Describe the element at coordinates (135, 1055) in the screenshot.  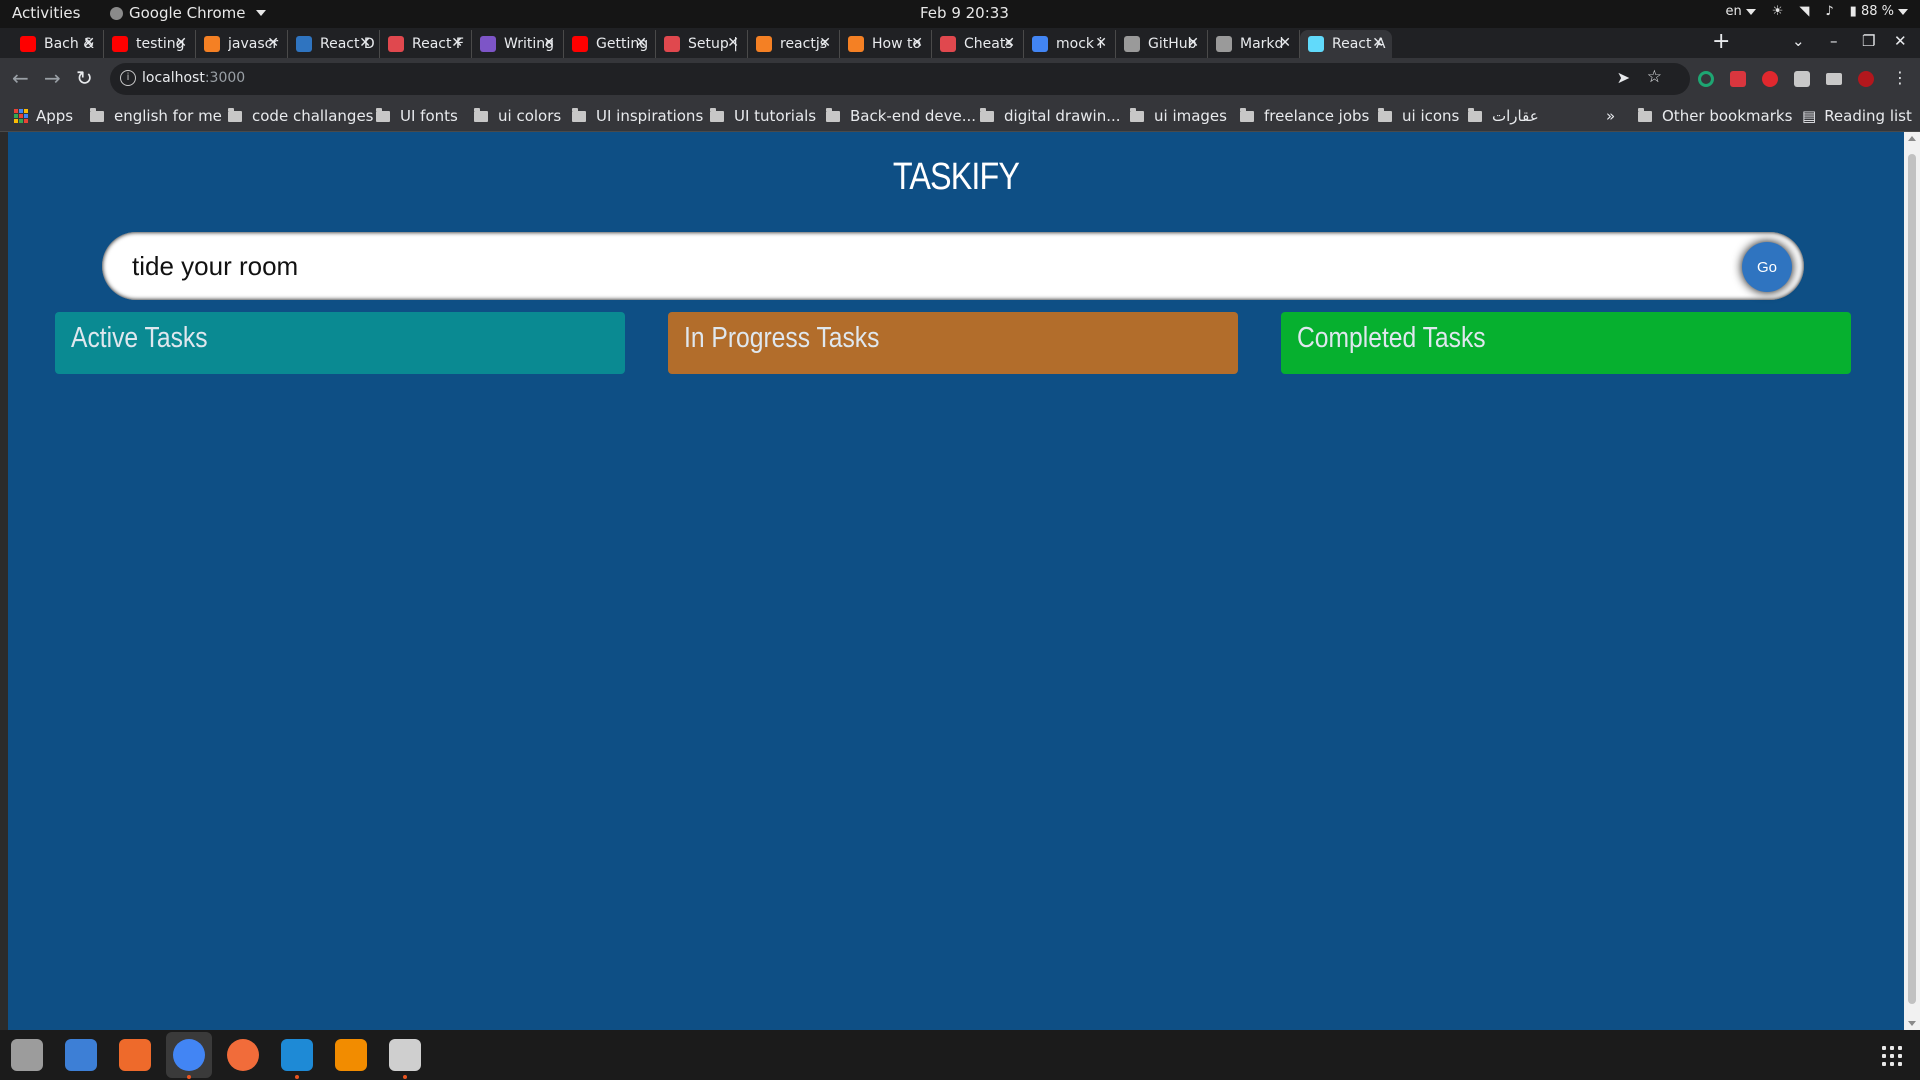
I see `software-center-icon` at that location.